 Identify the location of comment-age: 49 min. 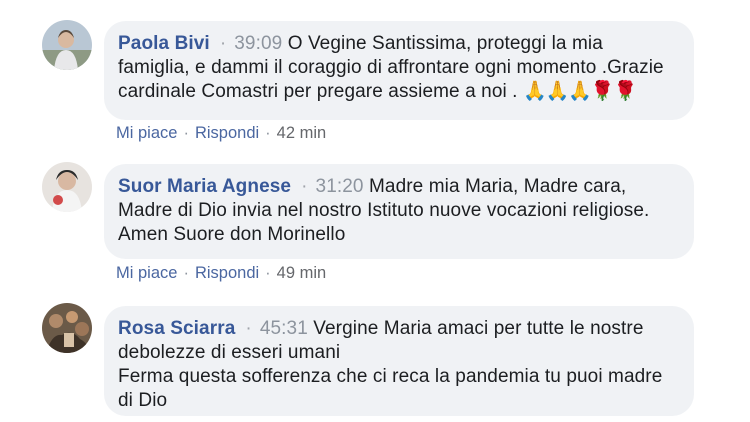
(302, 273).